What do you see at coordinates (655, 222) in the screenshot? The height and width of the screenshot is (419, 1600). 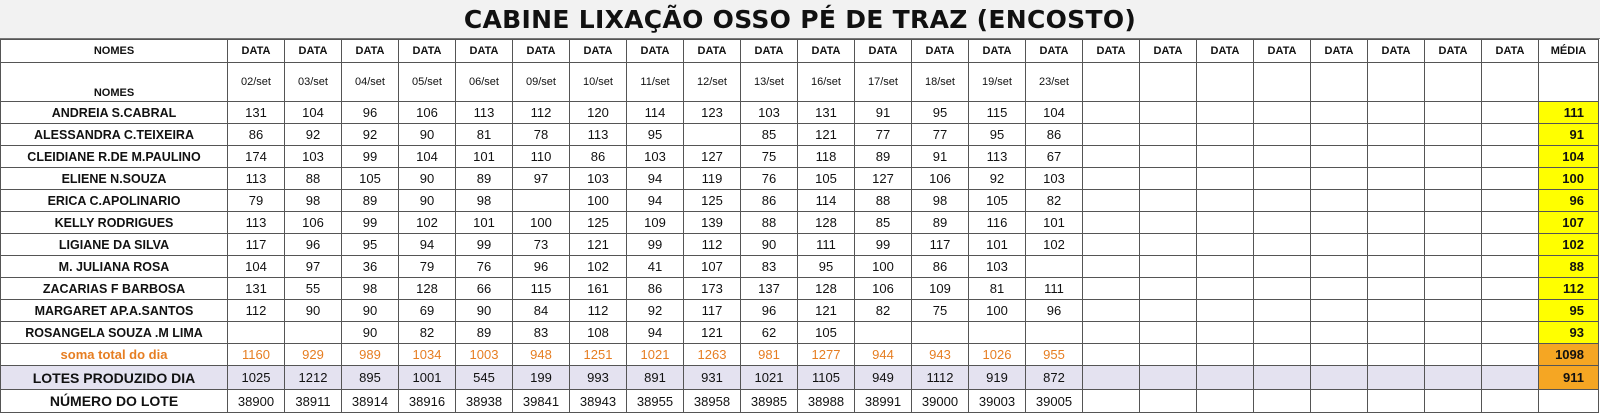 I see `value-cell: 109` at bounding box center [655, 222].